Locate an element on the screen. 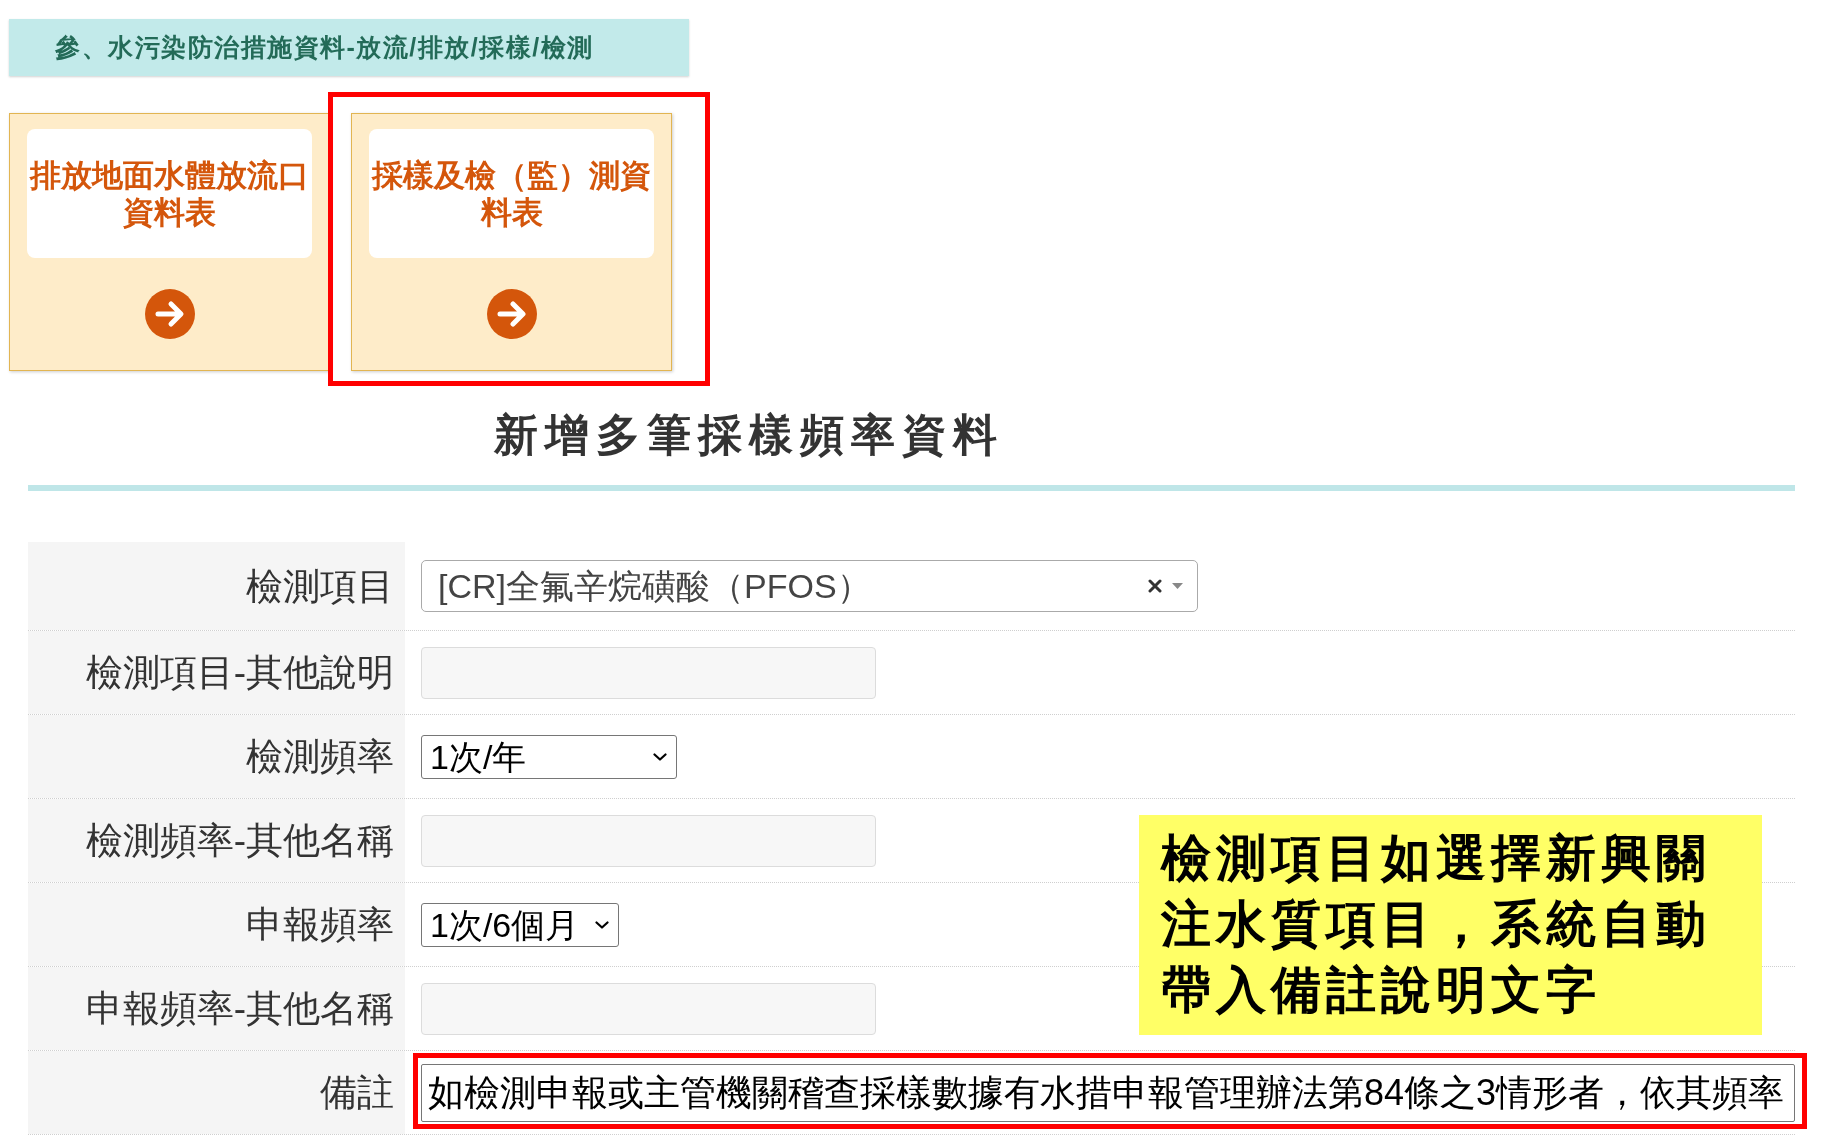 Image resolution: width=1828 pixels, height=1139 pixels. text-field: 如檢測申報或主管機關稽查採樣數據有水措申報管理辦法第84條之3情形者，依其頻率 is located at coordinates (1108, 1092).